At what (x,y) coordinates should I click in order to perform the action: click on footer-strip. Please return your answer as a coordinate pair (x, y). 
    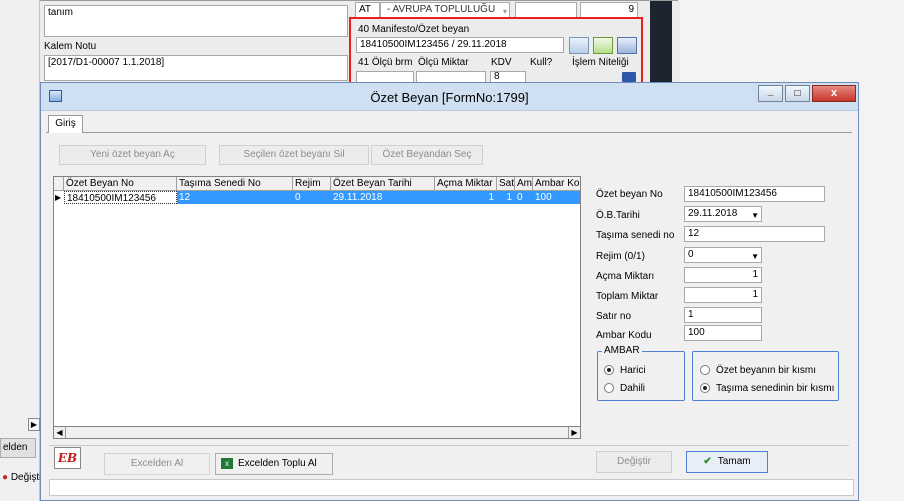
    Looking at the image, I should click on (451, 487).